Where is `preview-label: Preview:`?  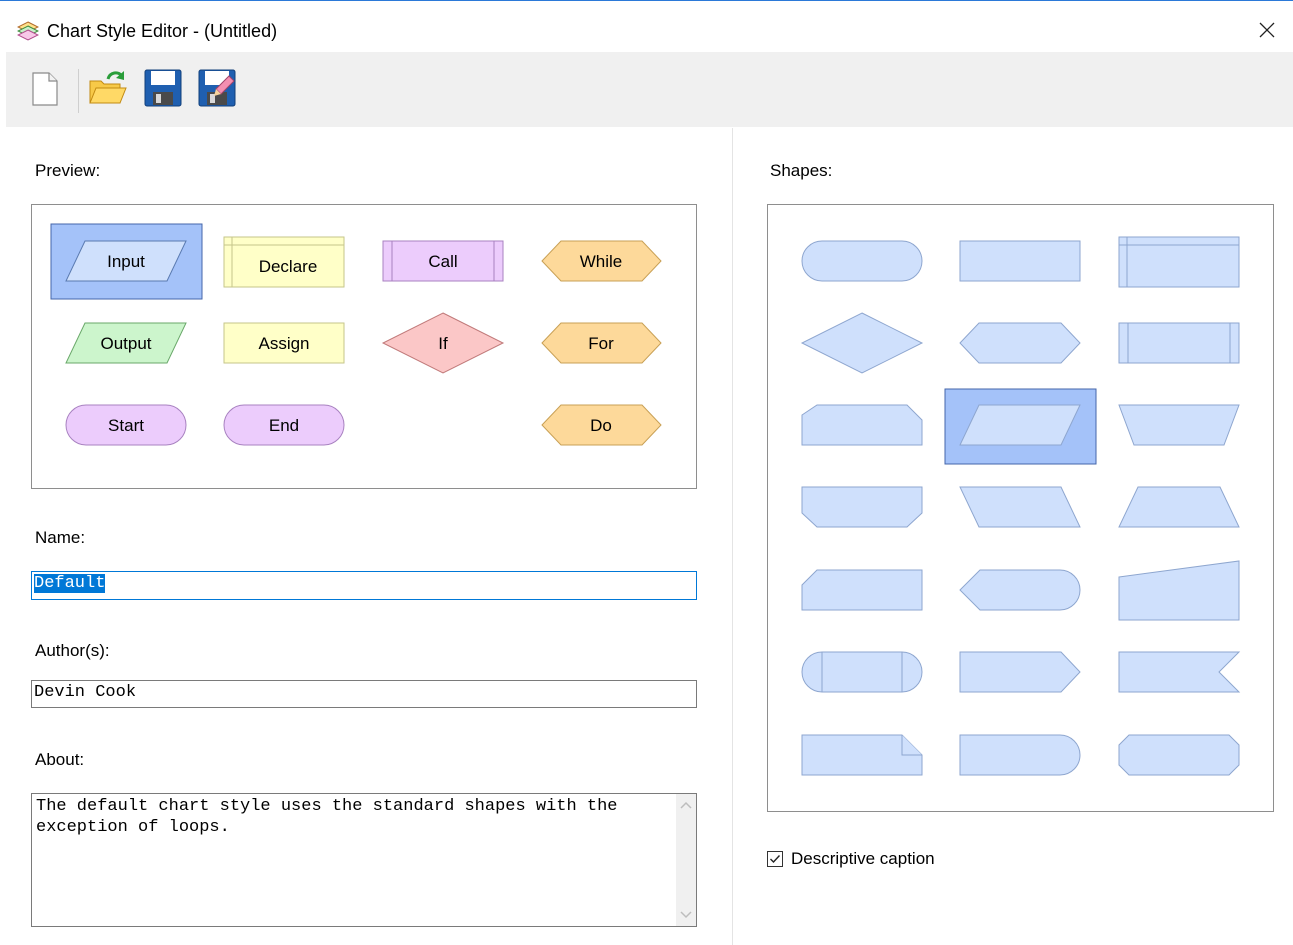 preview-label: Preview: is located at coordinates (68, 170).